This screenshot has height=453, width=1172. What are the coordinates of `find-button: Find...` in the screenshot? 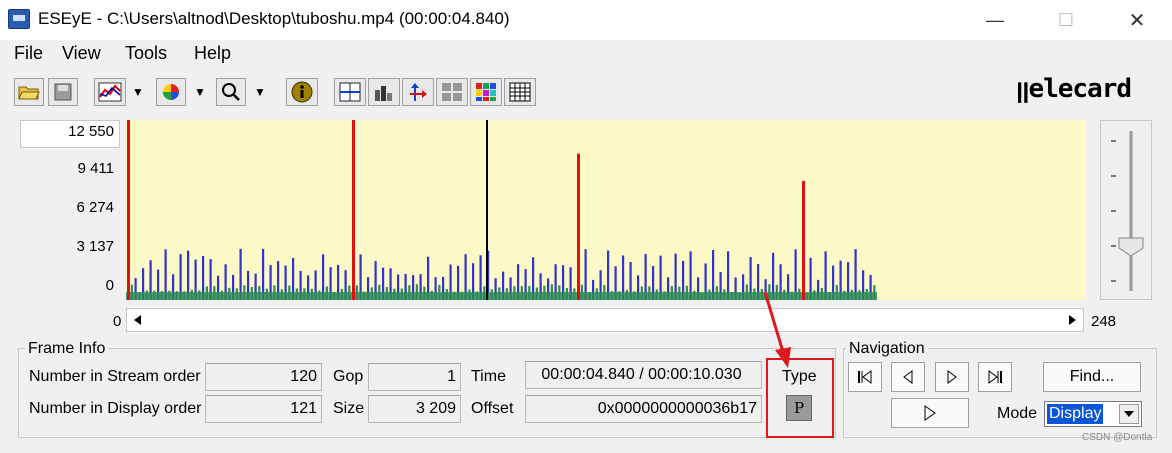 It's located at (1092, 377).